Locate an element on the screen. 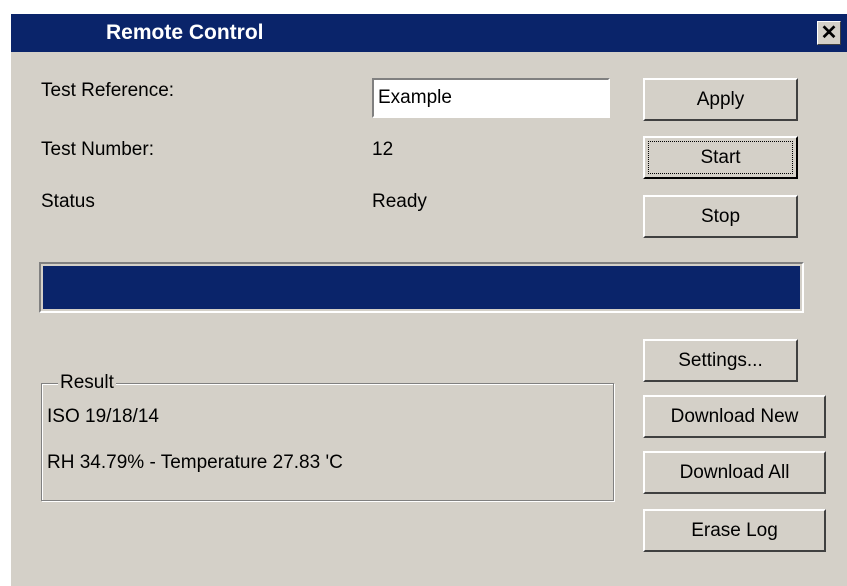 The image size is (847, 586). close-icon: ✕ is located at coordinates (829, 33).